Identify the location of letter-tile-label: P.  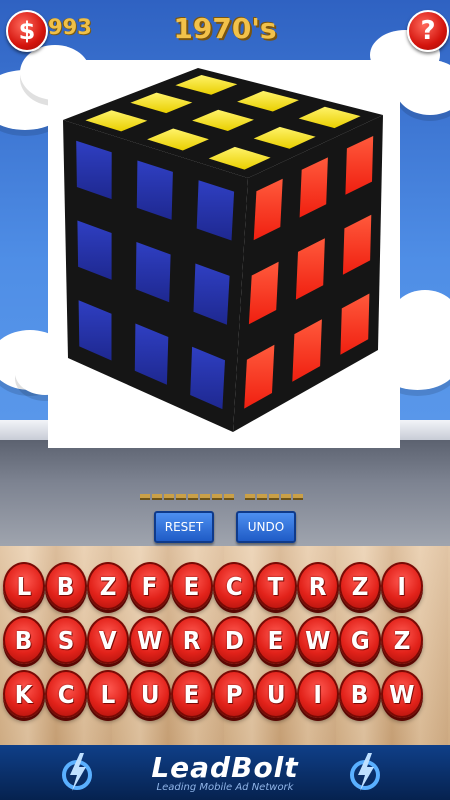
(234, 694).